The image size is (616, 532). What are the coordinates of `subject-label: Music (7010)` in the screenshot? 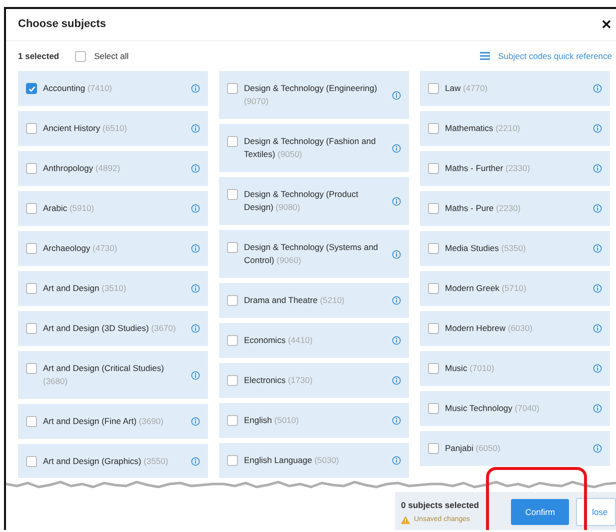 It's located at (470, 368).